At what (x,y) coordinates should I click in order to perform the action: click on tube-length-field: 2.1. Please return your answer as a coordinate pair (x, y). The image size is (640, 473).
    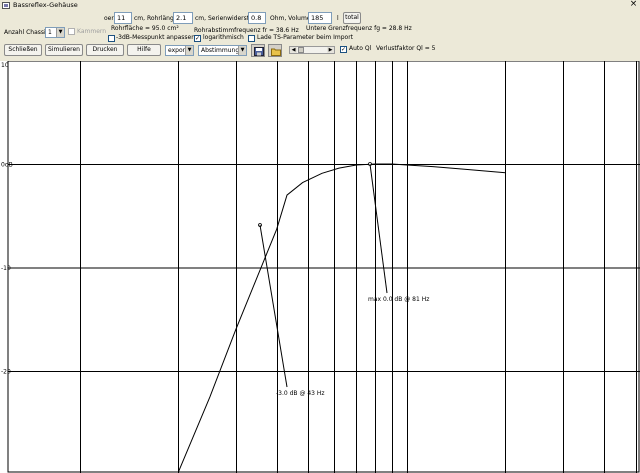
    Looking at the image, I should click on (183, 18).